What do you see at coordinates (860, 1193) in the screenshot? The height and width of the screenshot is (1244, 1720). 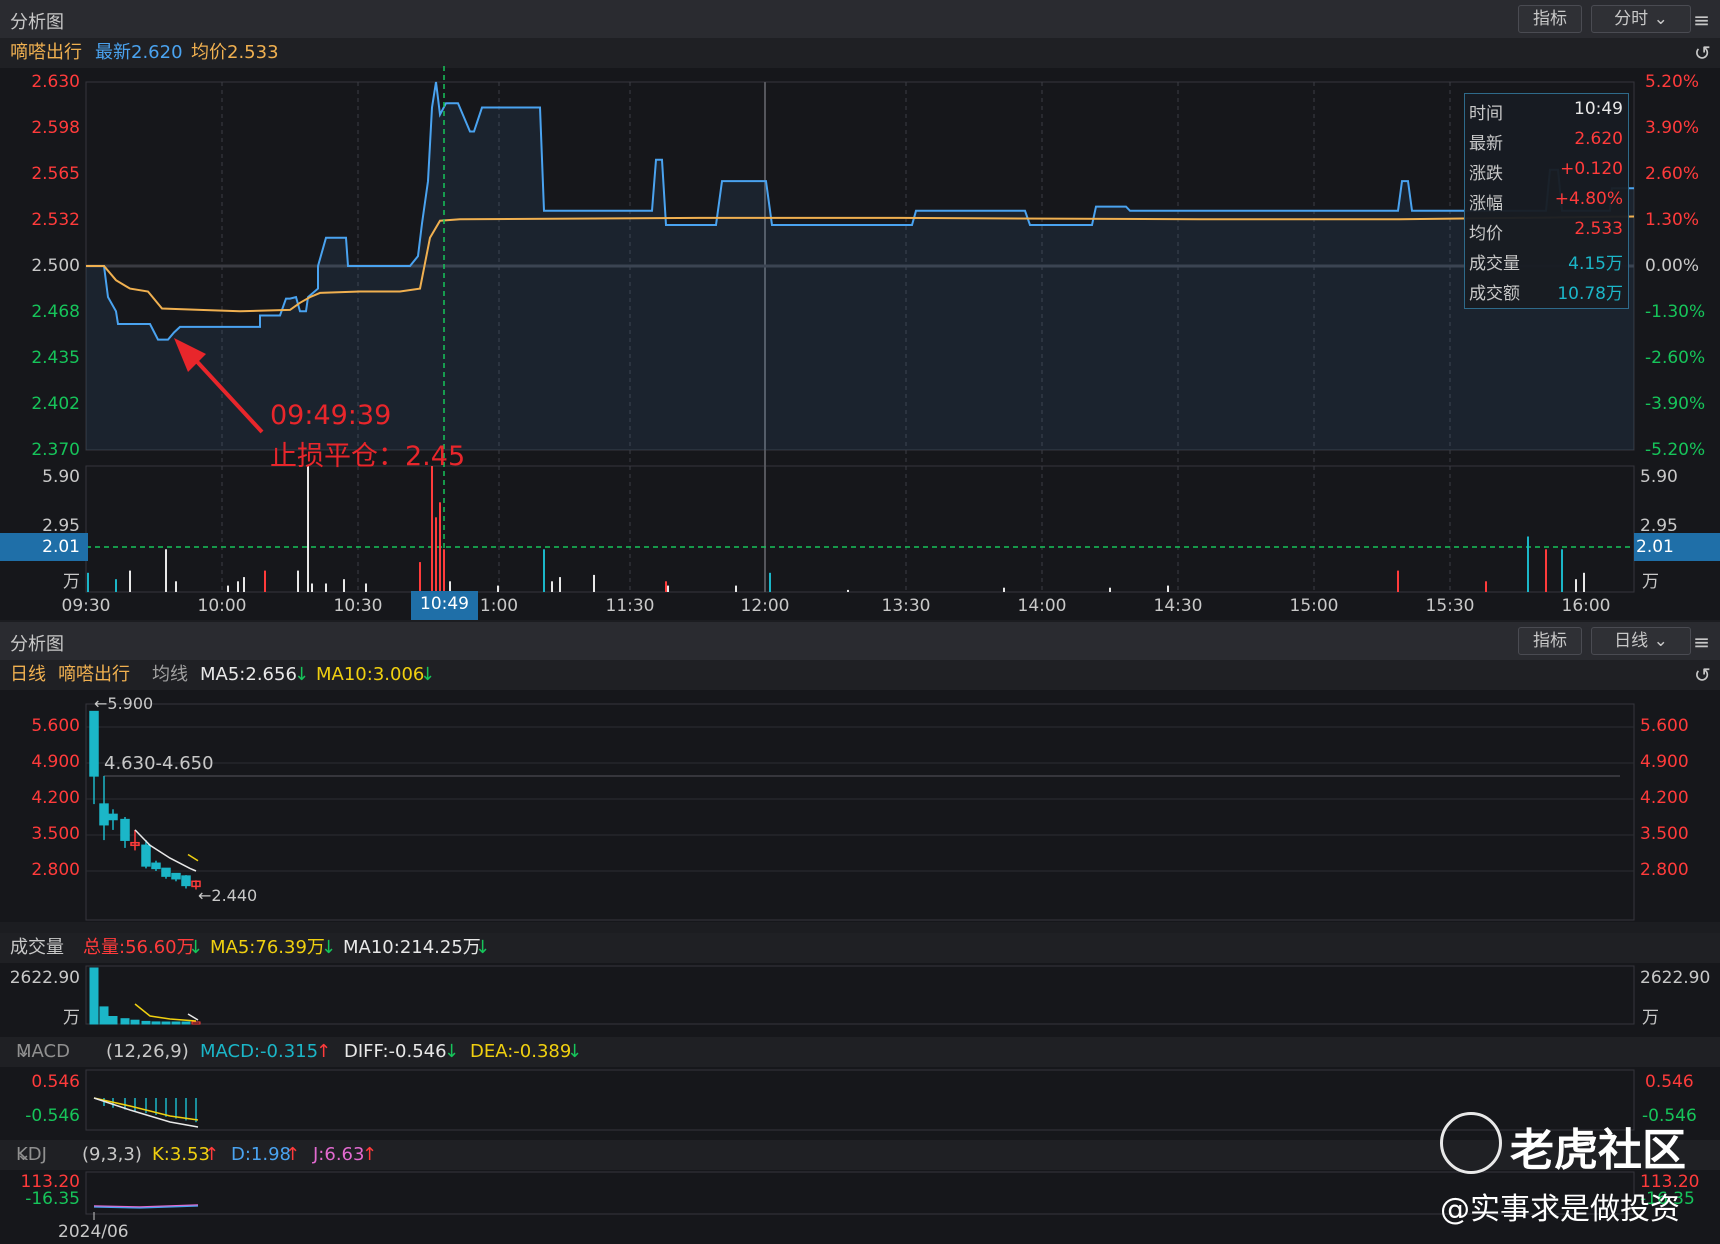 I see `kdj-subplot-frame` at bounding box center [860, 1193].